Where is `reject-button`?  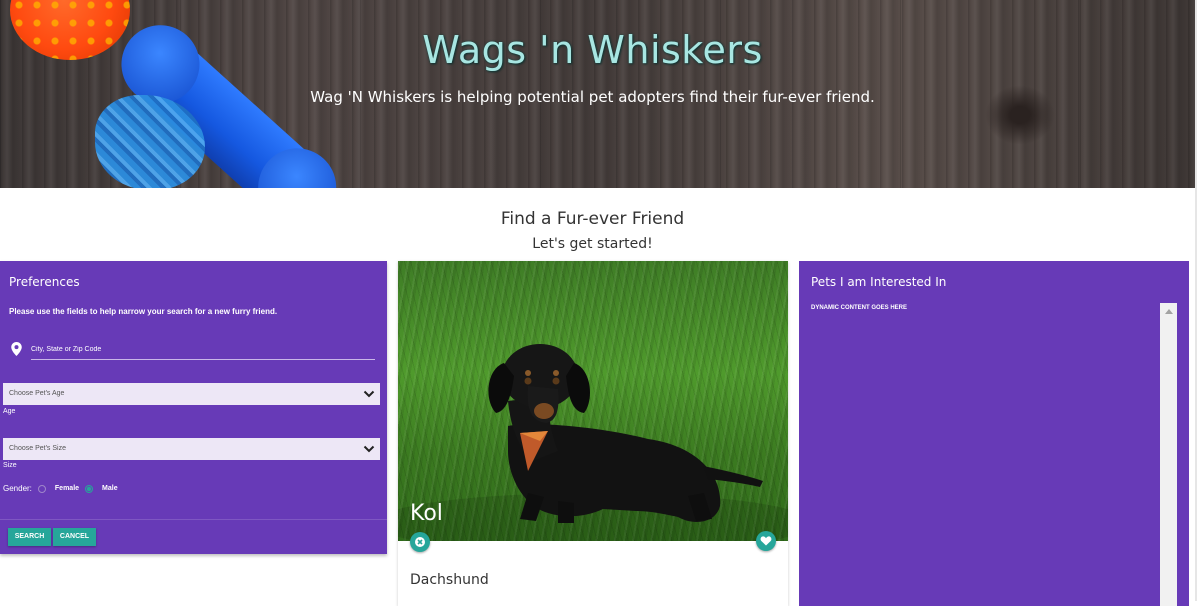
reject-button is located at coordinates (420, 542).